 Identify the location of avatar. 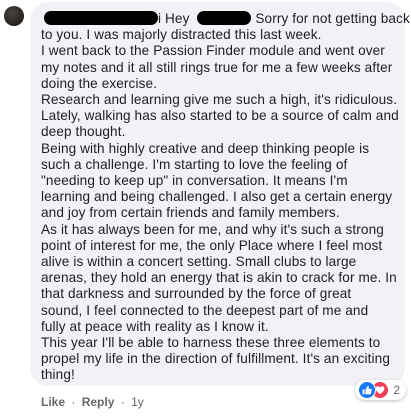
(14, 16).